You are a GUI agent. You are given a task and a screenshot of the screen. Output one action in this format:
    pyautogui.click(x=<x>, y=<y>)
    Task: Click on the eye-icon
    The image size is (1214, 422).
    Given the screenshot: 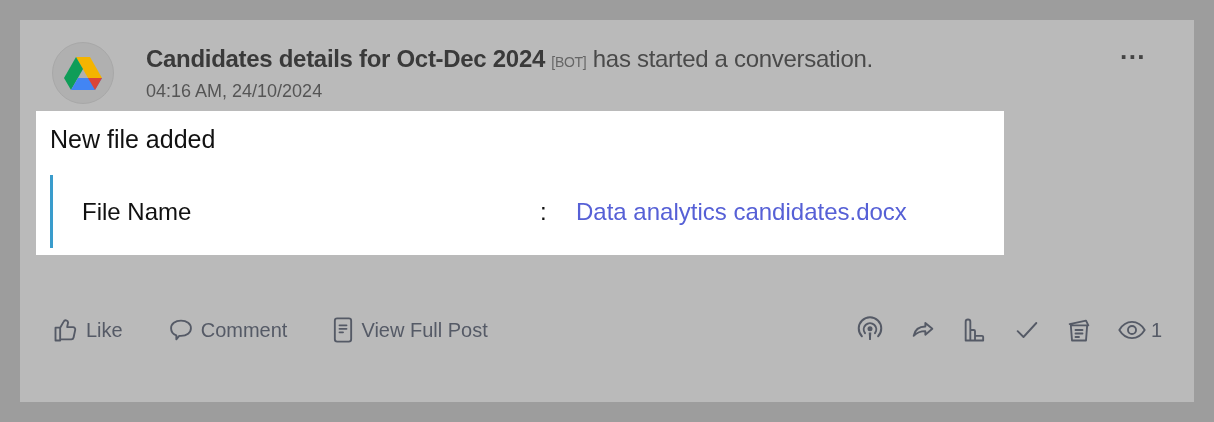 What is the action you would take?
    pyautogui.click(x=1131, y=330)
    